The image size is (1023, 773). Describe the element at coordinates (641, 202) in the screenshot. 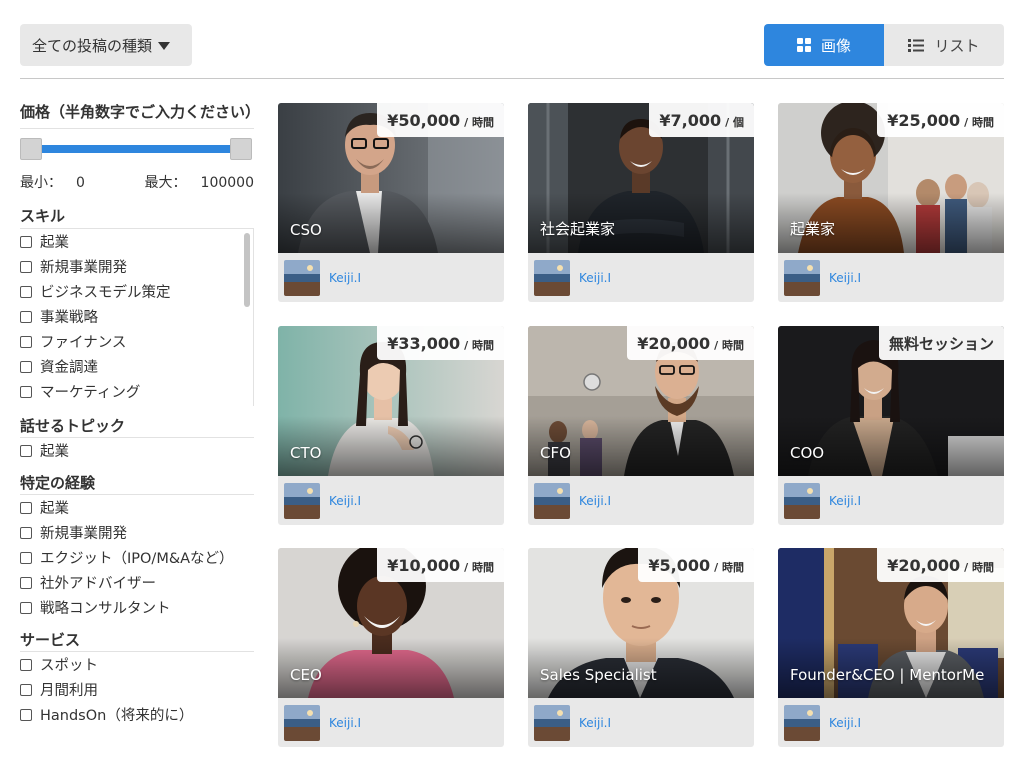

I see `mentor-card: 社会起業家 ¥7,000 / 個 Keiji.I` at that location.